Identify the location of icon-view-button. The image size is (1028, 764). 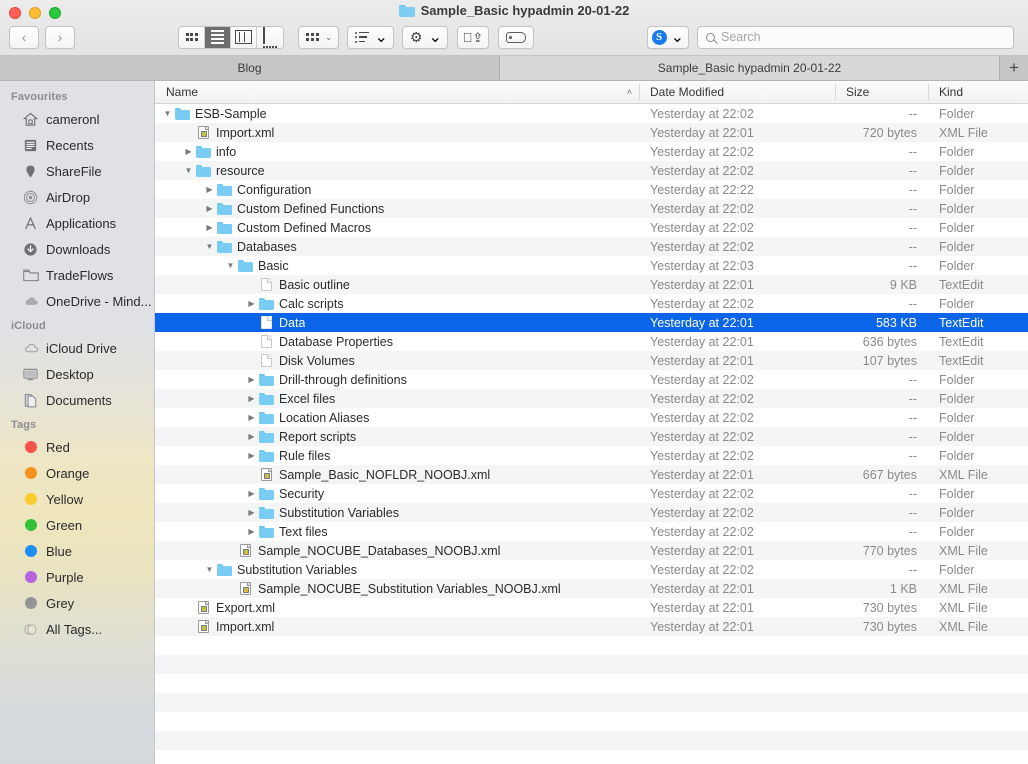
(192, 37).